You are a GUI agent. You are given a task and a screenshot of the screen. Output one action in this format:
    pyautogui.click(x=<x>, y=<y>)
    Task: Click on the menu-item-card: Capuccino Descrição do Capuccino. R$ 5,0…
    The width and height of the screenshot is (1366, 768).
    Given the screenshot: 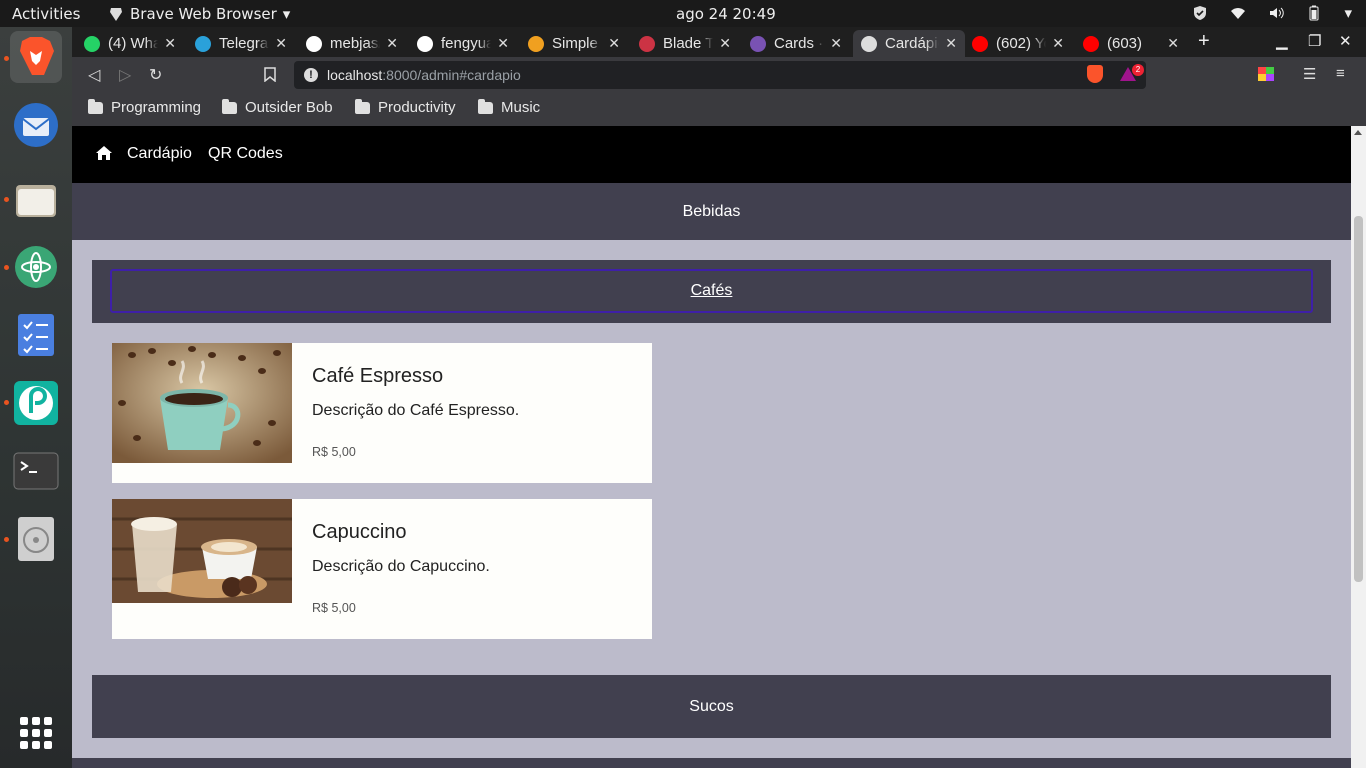 What is the action you would take?
    pyautogui.click(x=382, y=569)
    